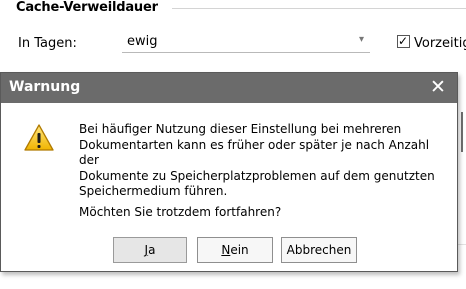 Image resolution: width=466 pixels, height=289 pixels. I want to click on close-icon: ✕, so click(438, 87).